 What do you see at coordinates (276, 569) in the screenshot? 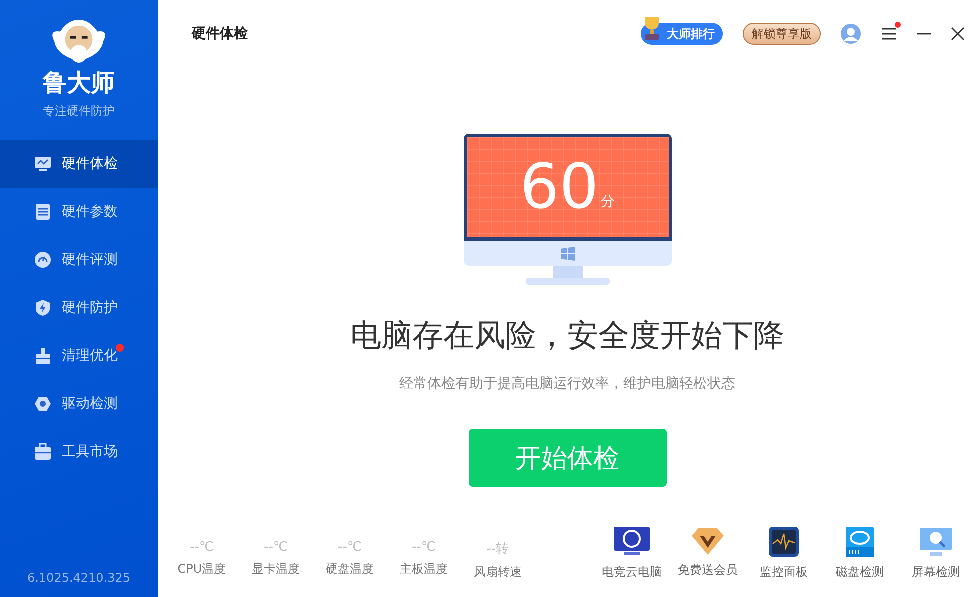
I see `sensor-label: 显卡温度` at bounding box center [276, 569].